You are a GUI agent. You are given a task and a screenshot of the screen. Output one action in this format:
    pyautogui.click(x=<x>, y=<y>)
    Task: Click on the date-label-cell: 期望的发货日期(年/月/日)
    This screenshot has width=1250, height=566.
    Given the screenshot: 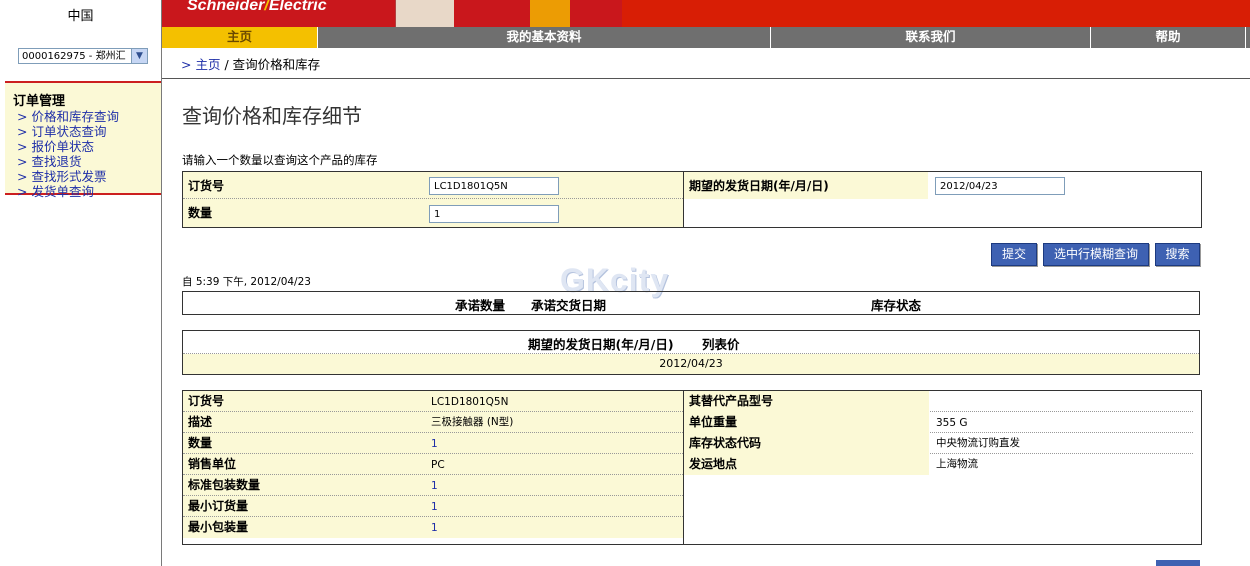 What is the action you would take?
    pyautogui.click(x=806, y=185)
    